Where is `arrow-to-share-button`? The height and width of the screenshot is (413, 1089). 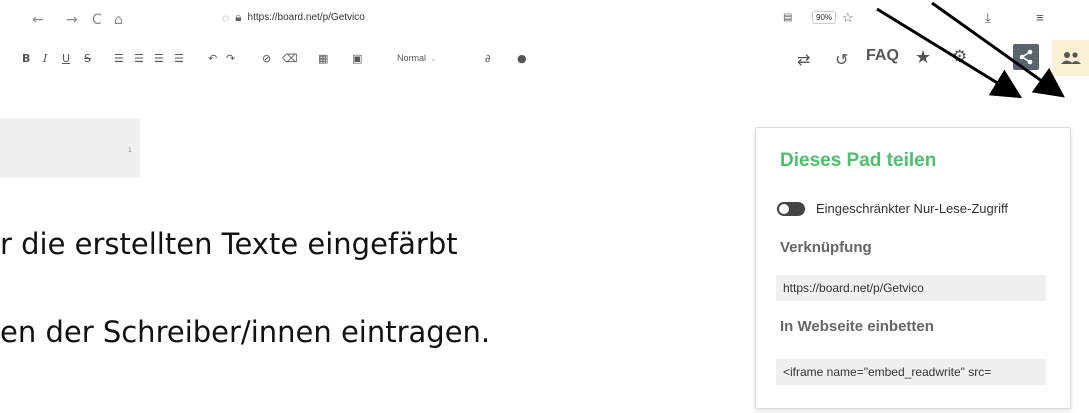
arrow-to-share-button is located at coordinates (949, 53).